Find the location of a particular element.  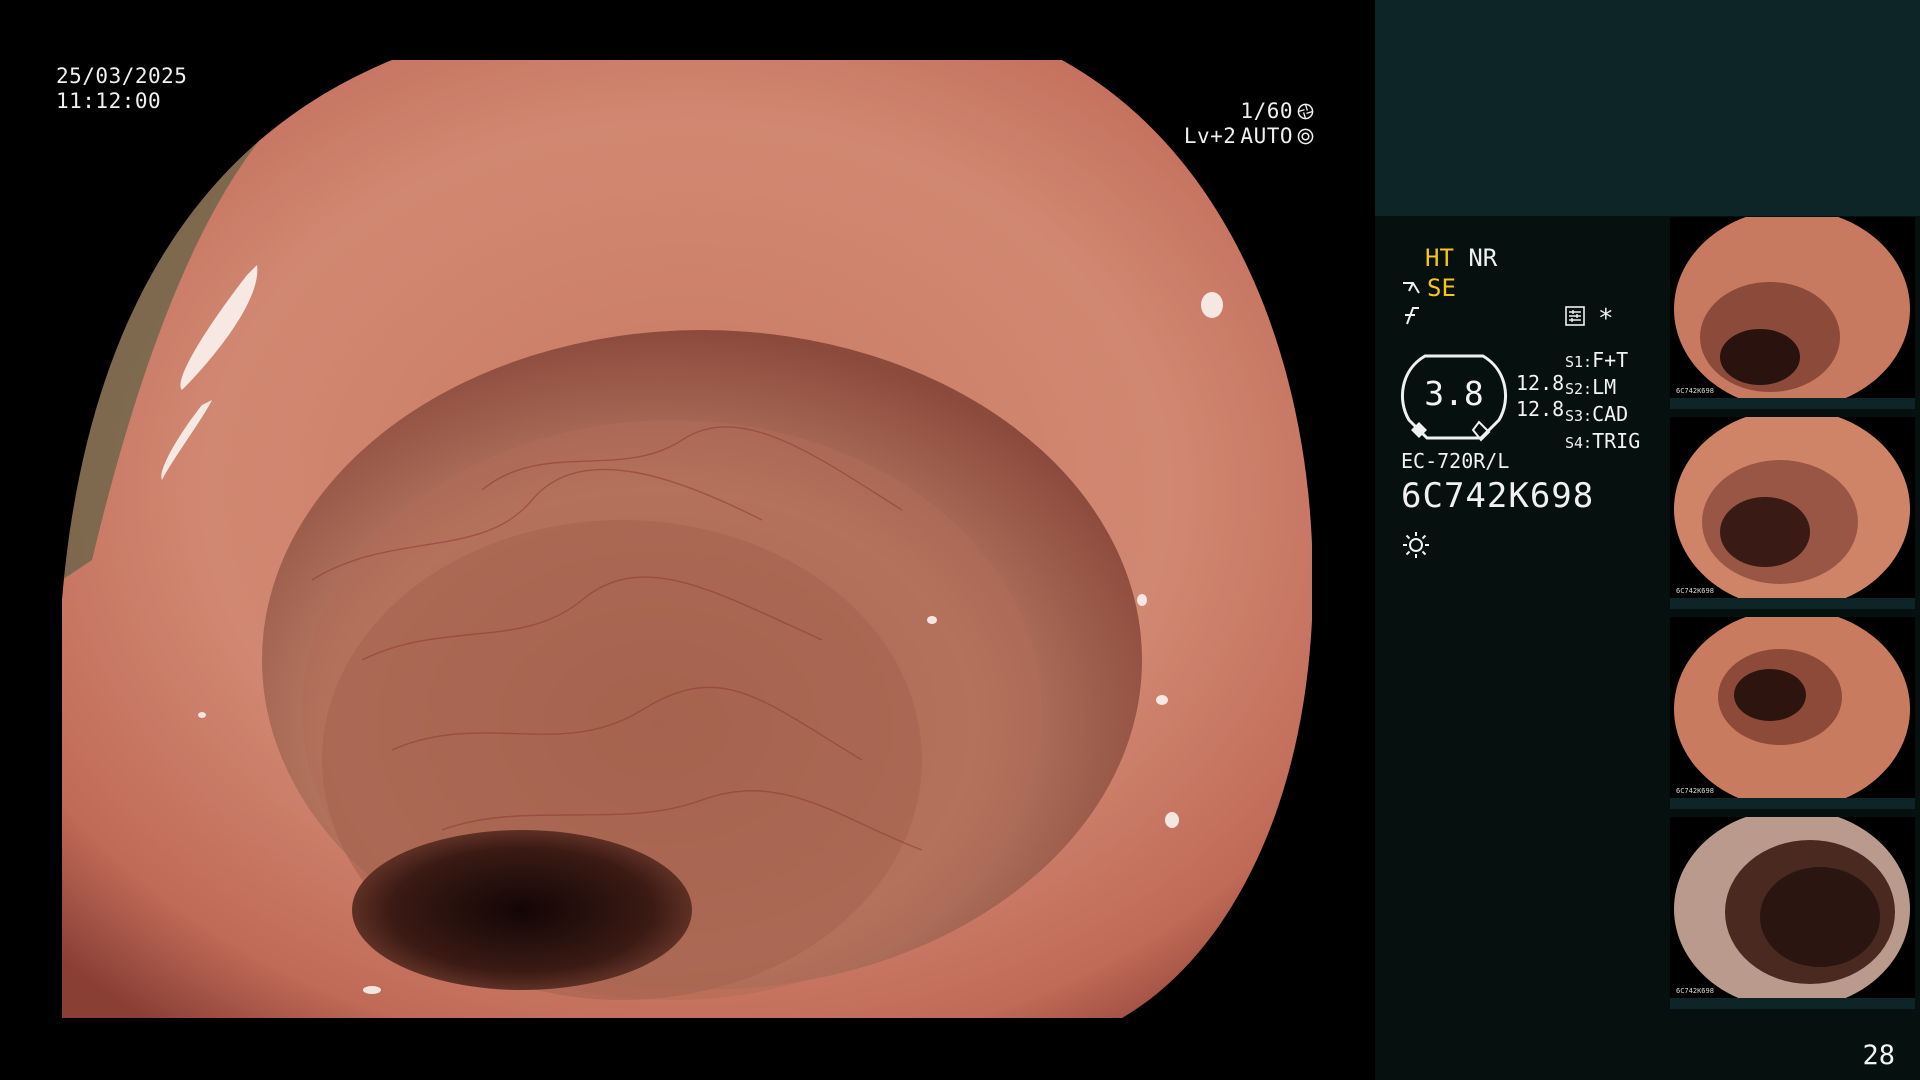

datetime-overlay: 25/03/2025 11:12:00 is located at coordinates (121, 89).